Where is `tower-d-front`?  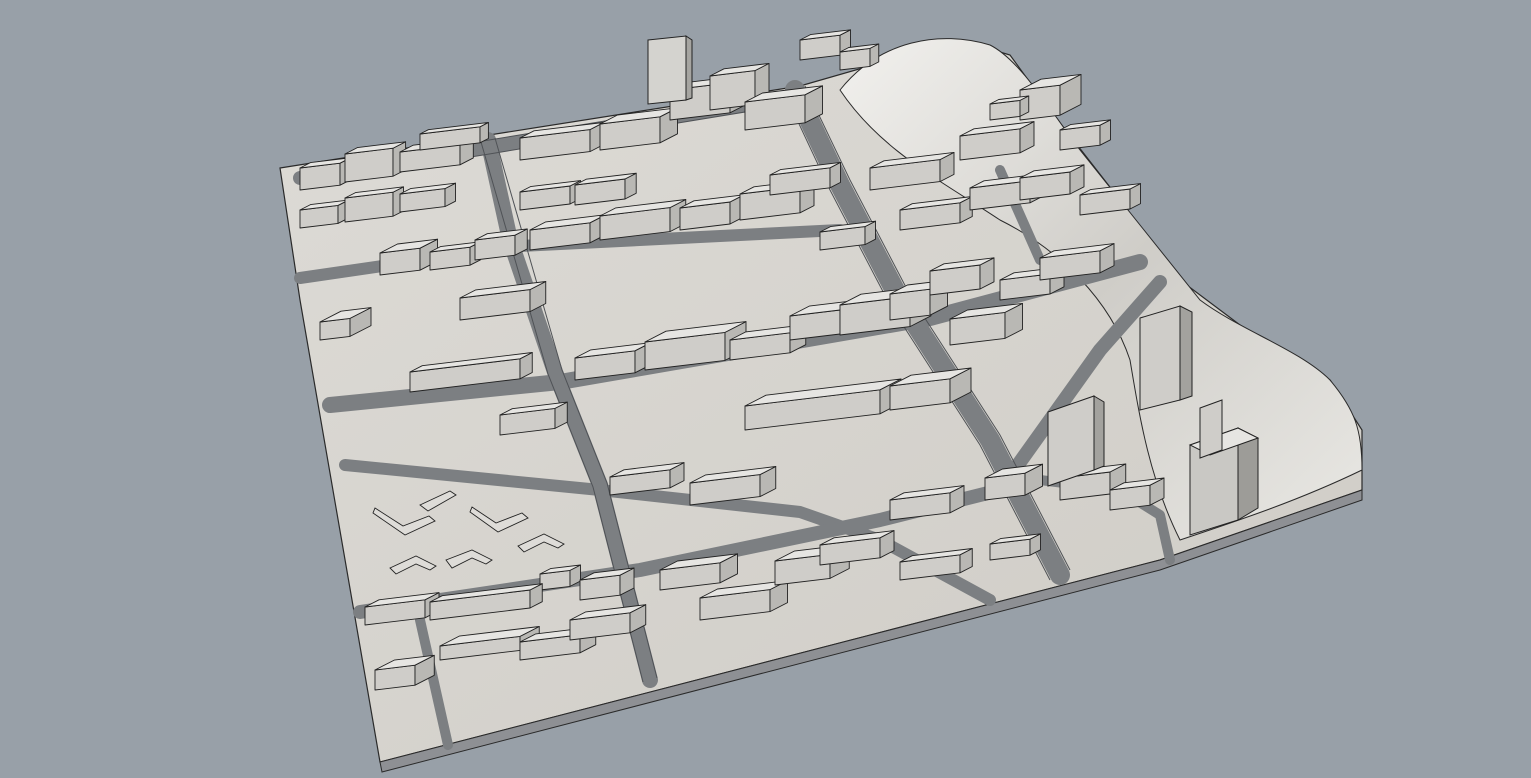
tower-d-front is located at coordinates (1071, 441).